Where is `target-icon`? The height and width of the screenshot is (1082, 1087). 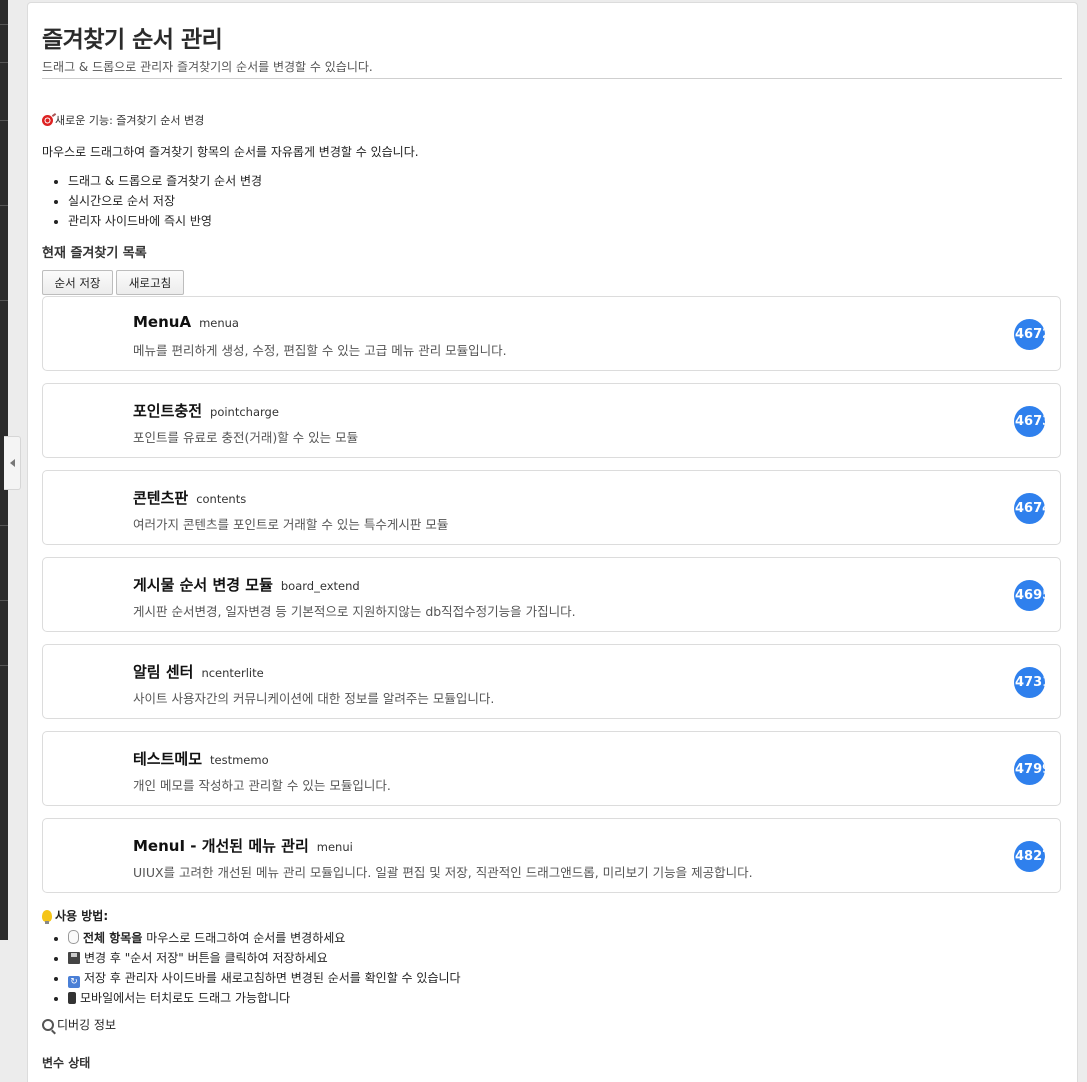
target-icon is located at coordinates (47, 120).